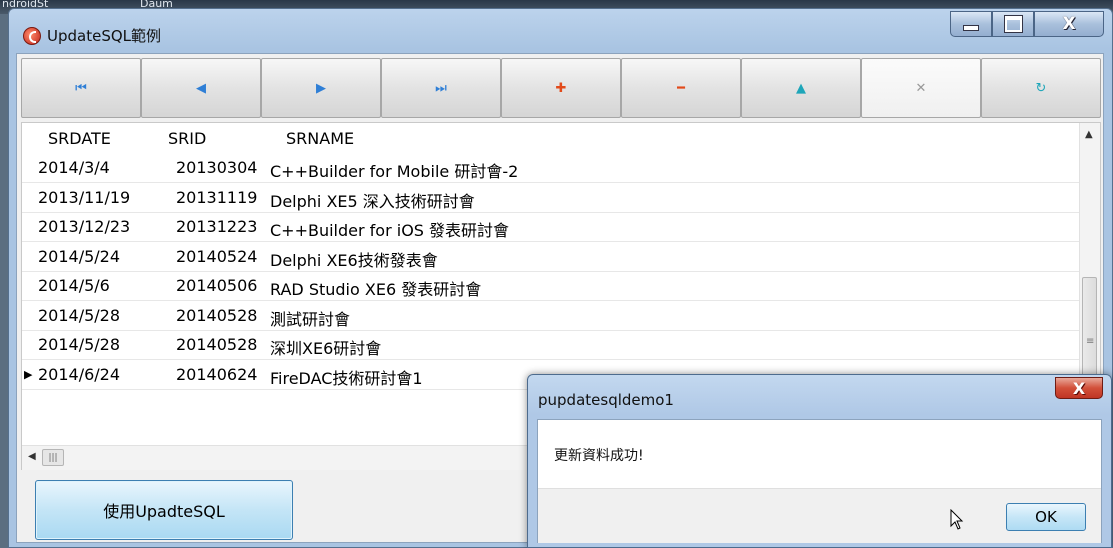 Image resolution: width=1113 pixels, height=548 pixels. What do you see at coordinates (1079, 388) in the screenshot?
I see `dialog-close-button: X` at bounding box center [1079, 388].